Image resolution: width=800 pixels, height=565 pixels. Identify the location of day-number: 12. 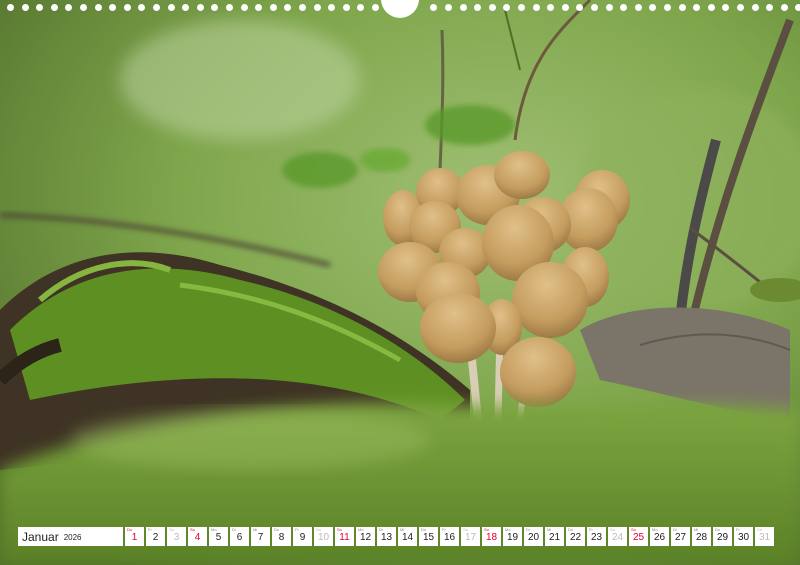
(365, 537).